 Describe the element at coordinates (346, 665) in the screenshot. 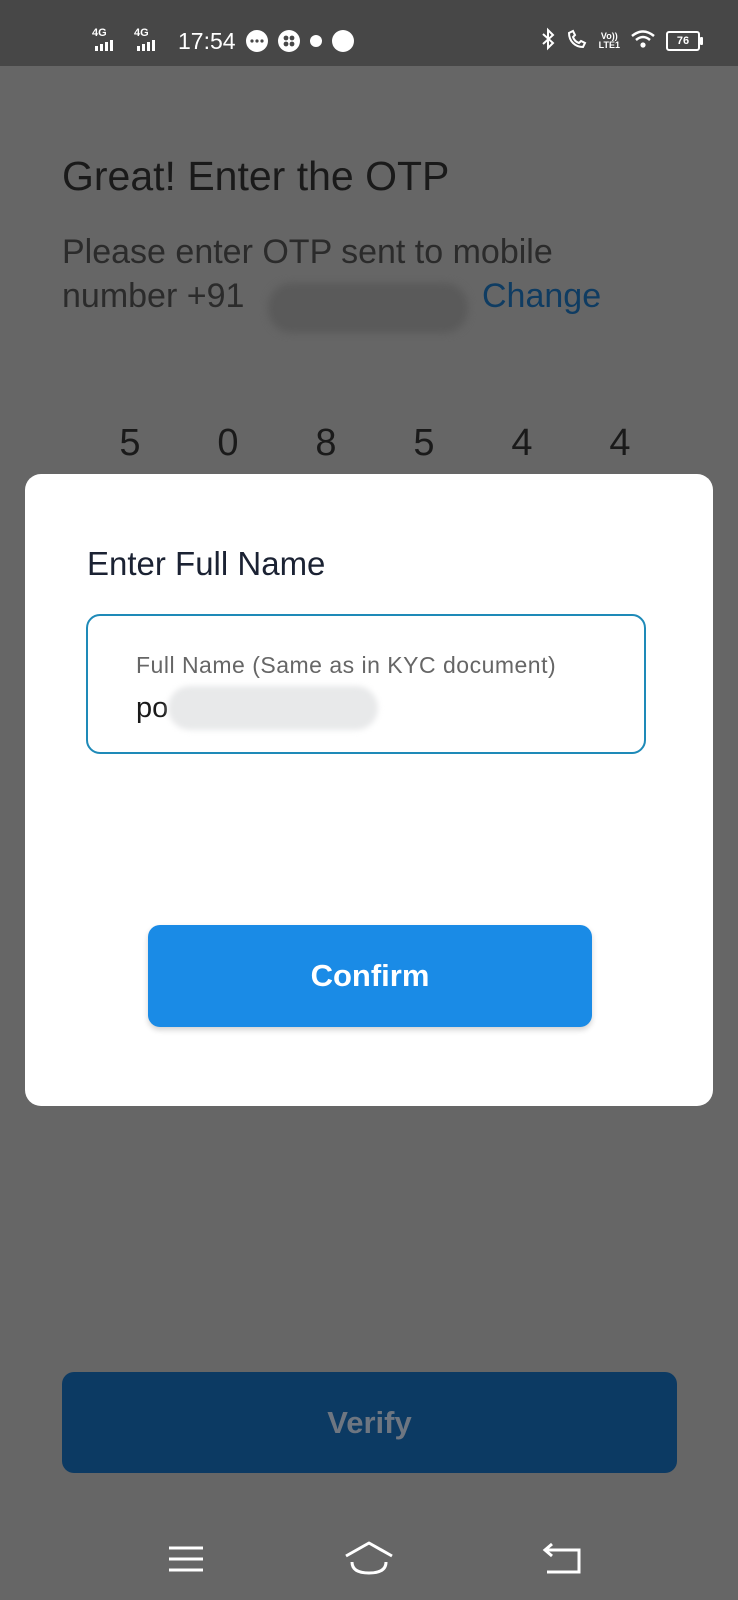

I see `full-name-field-label: Full Name (Same as in KYC document)` at that location.